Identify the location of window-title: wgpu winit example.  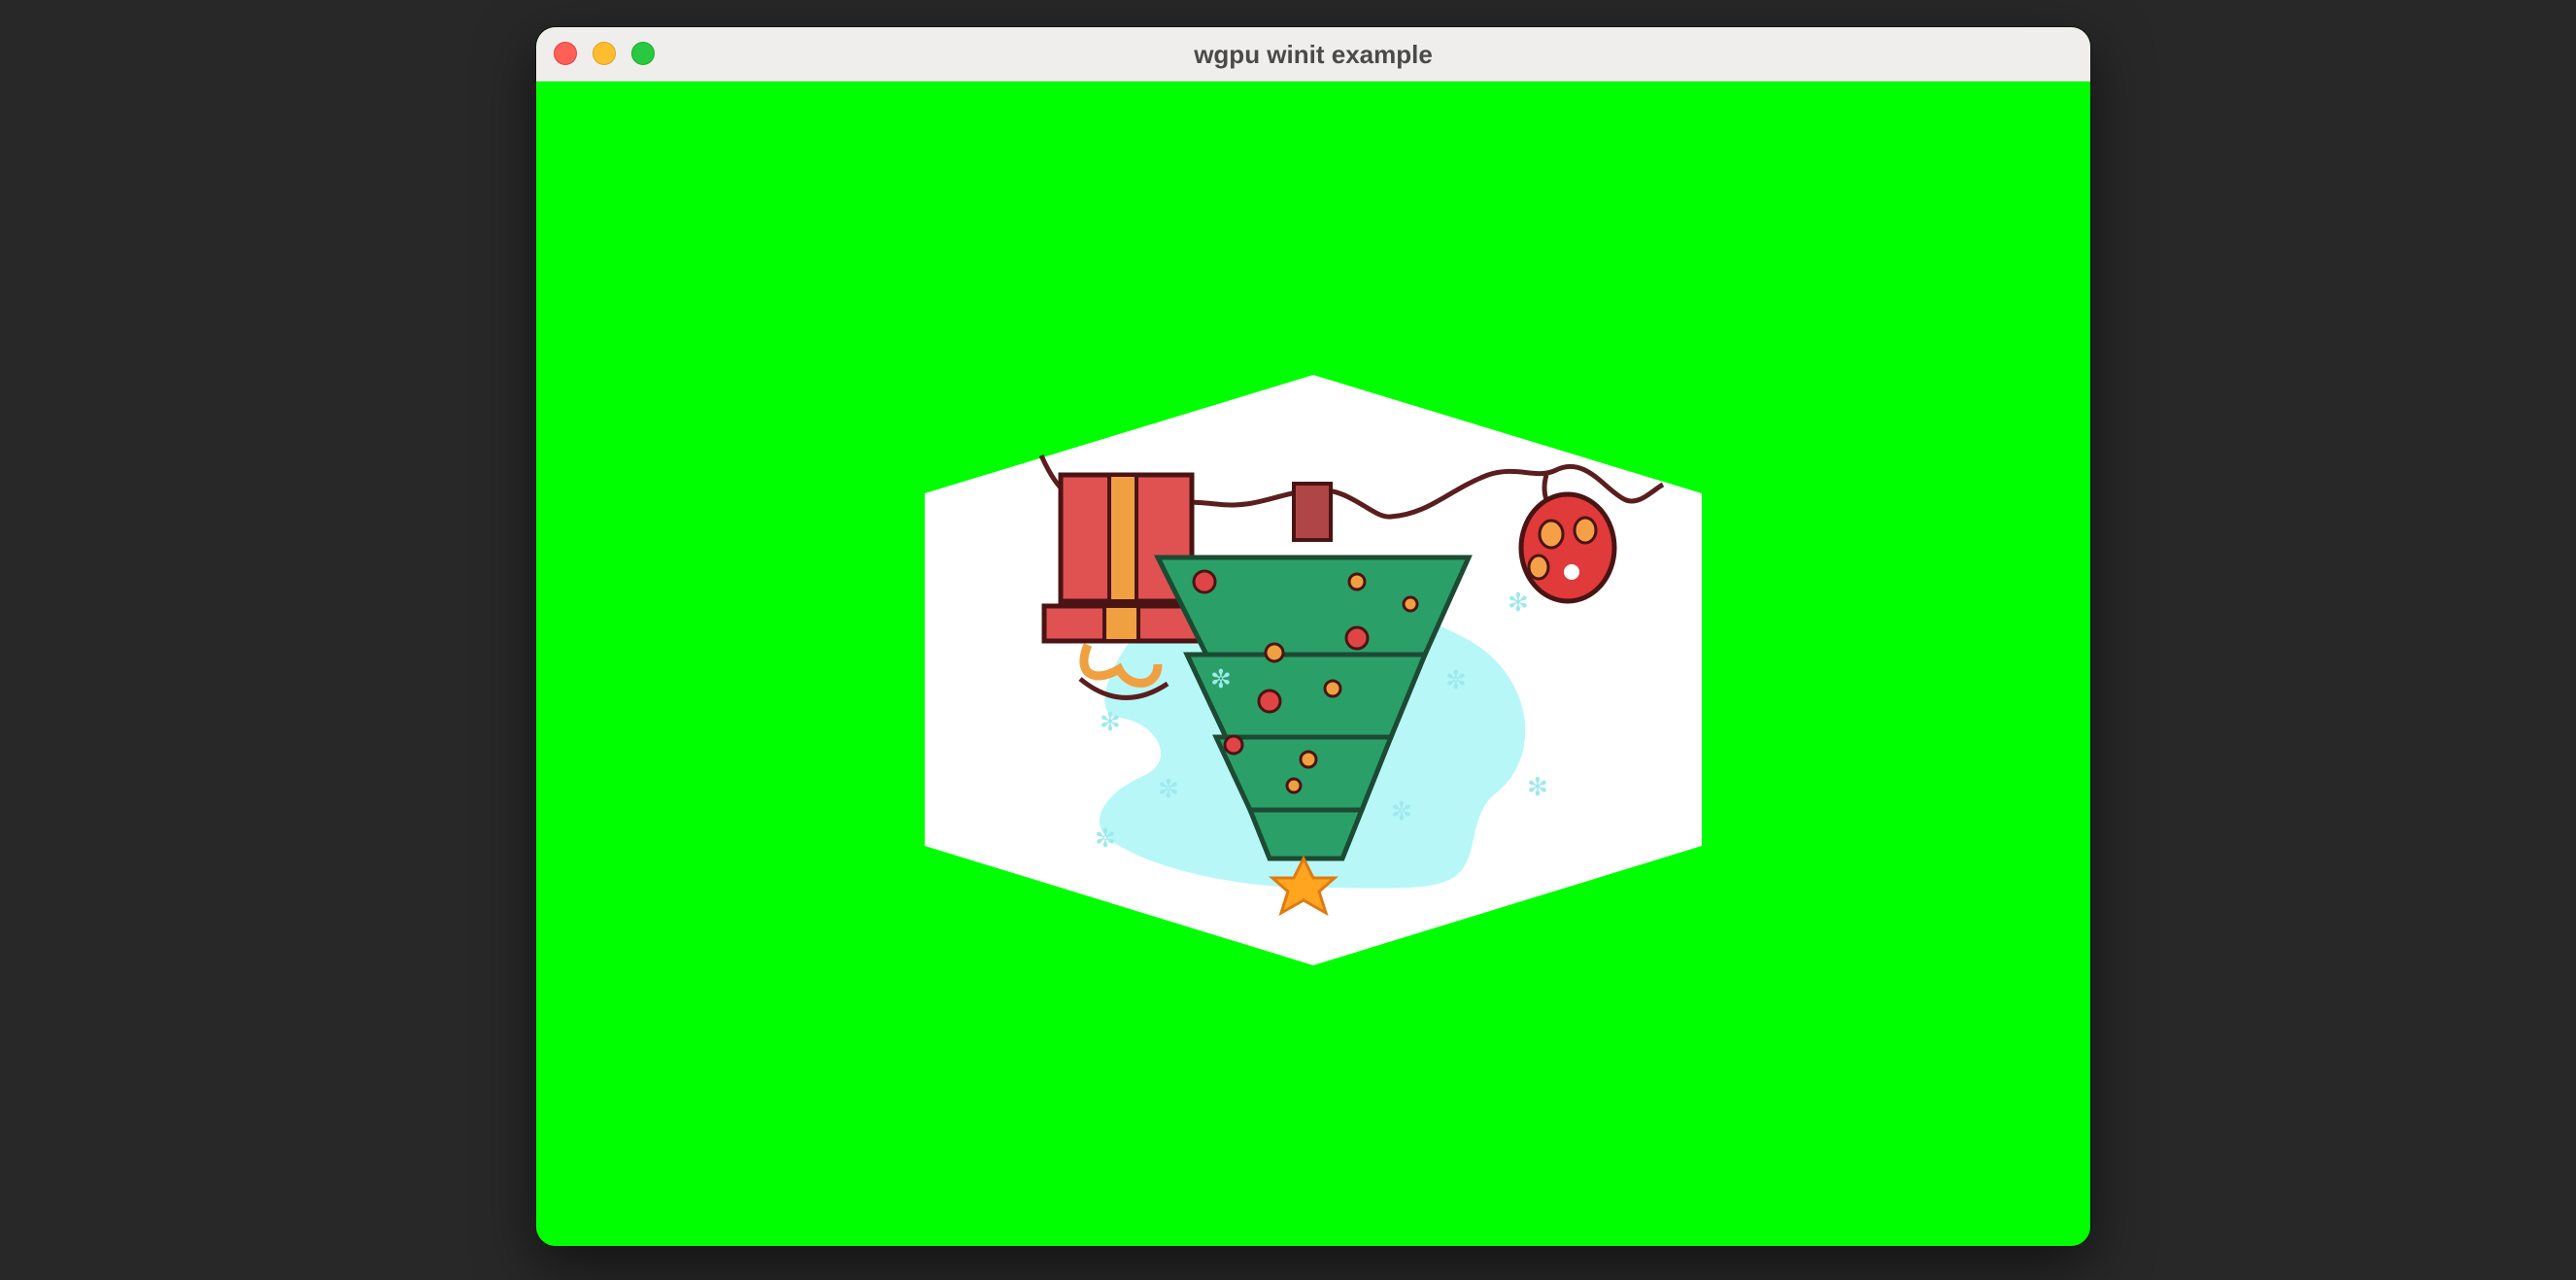
(1313, 55).